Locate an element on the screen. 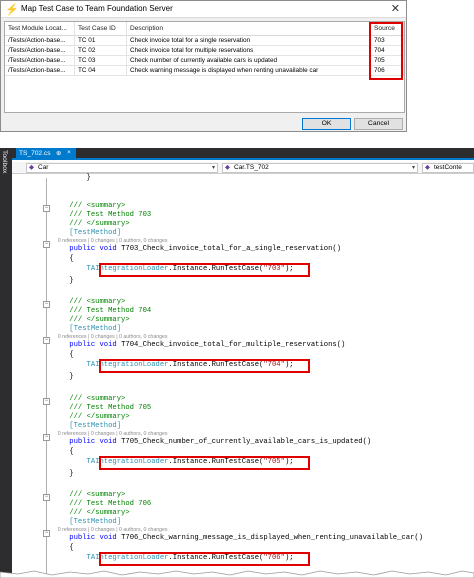  torn-edge is located at coordinates (237, 574).